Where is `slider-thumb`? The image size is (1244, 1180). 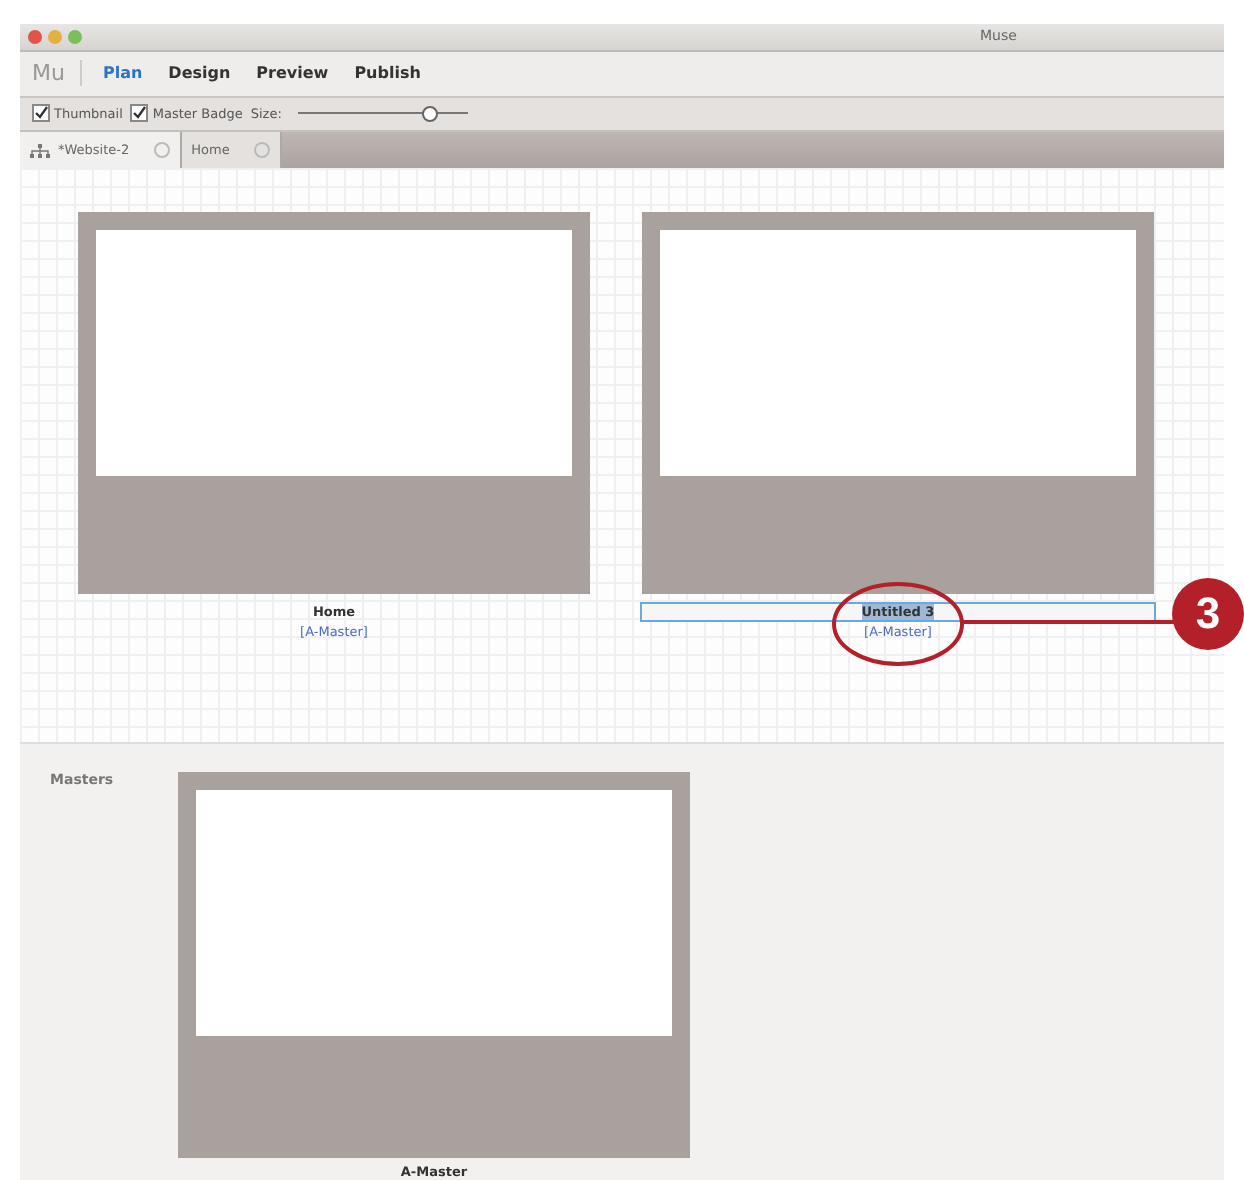 slider-thumb is located at coordinates (430, 114).